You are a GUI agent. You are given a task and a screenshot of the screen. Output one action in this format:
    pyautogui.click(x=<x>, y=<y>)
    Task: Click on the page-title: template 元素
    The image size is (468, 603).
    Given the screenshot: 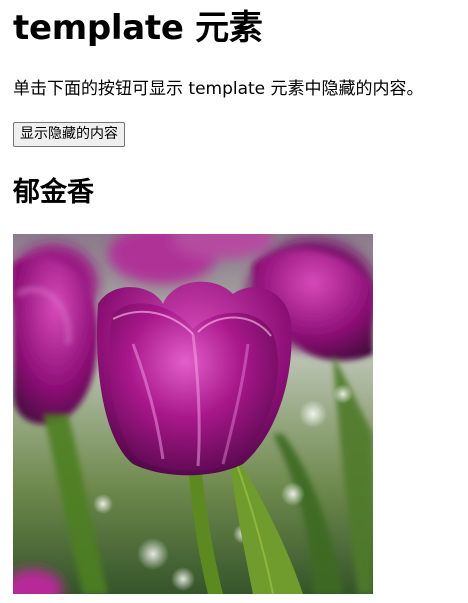 What is the action you would take?
    pyautogui.click(x=138, y=28)
    